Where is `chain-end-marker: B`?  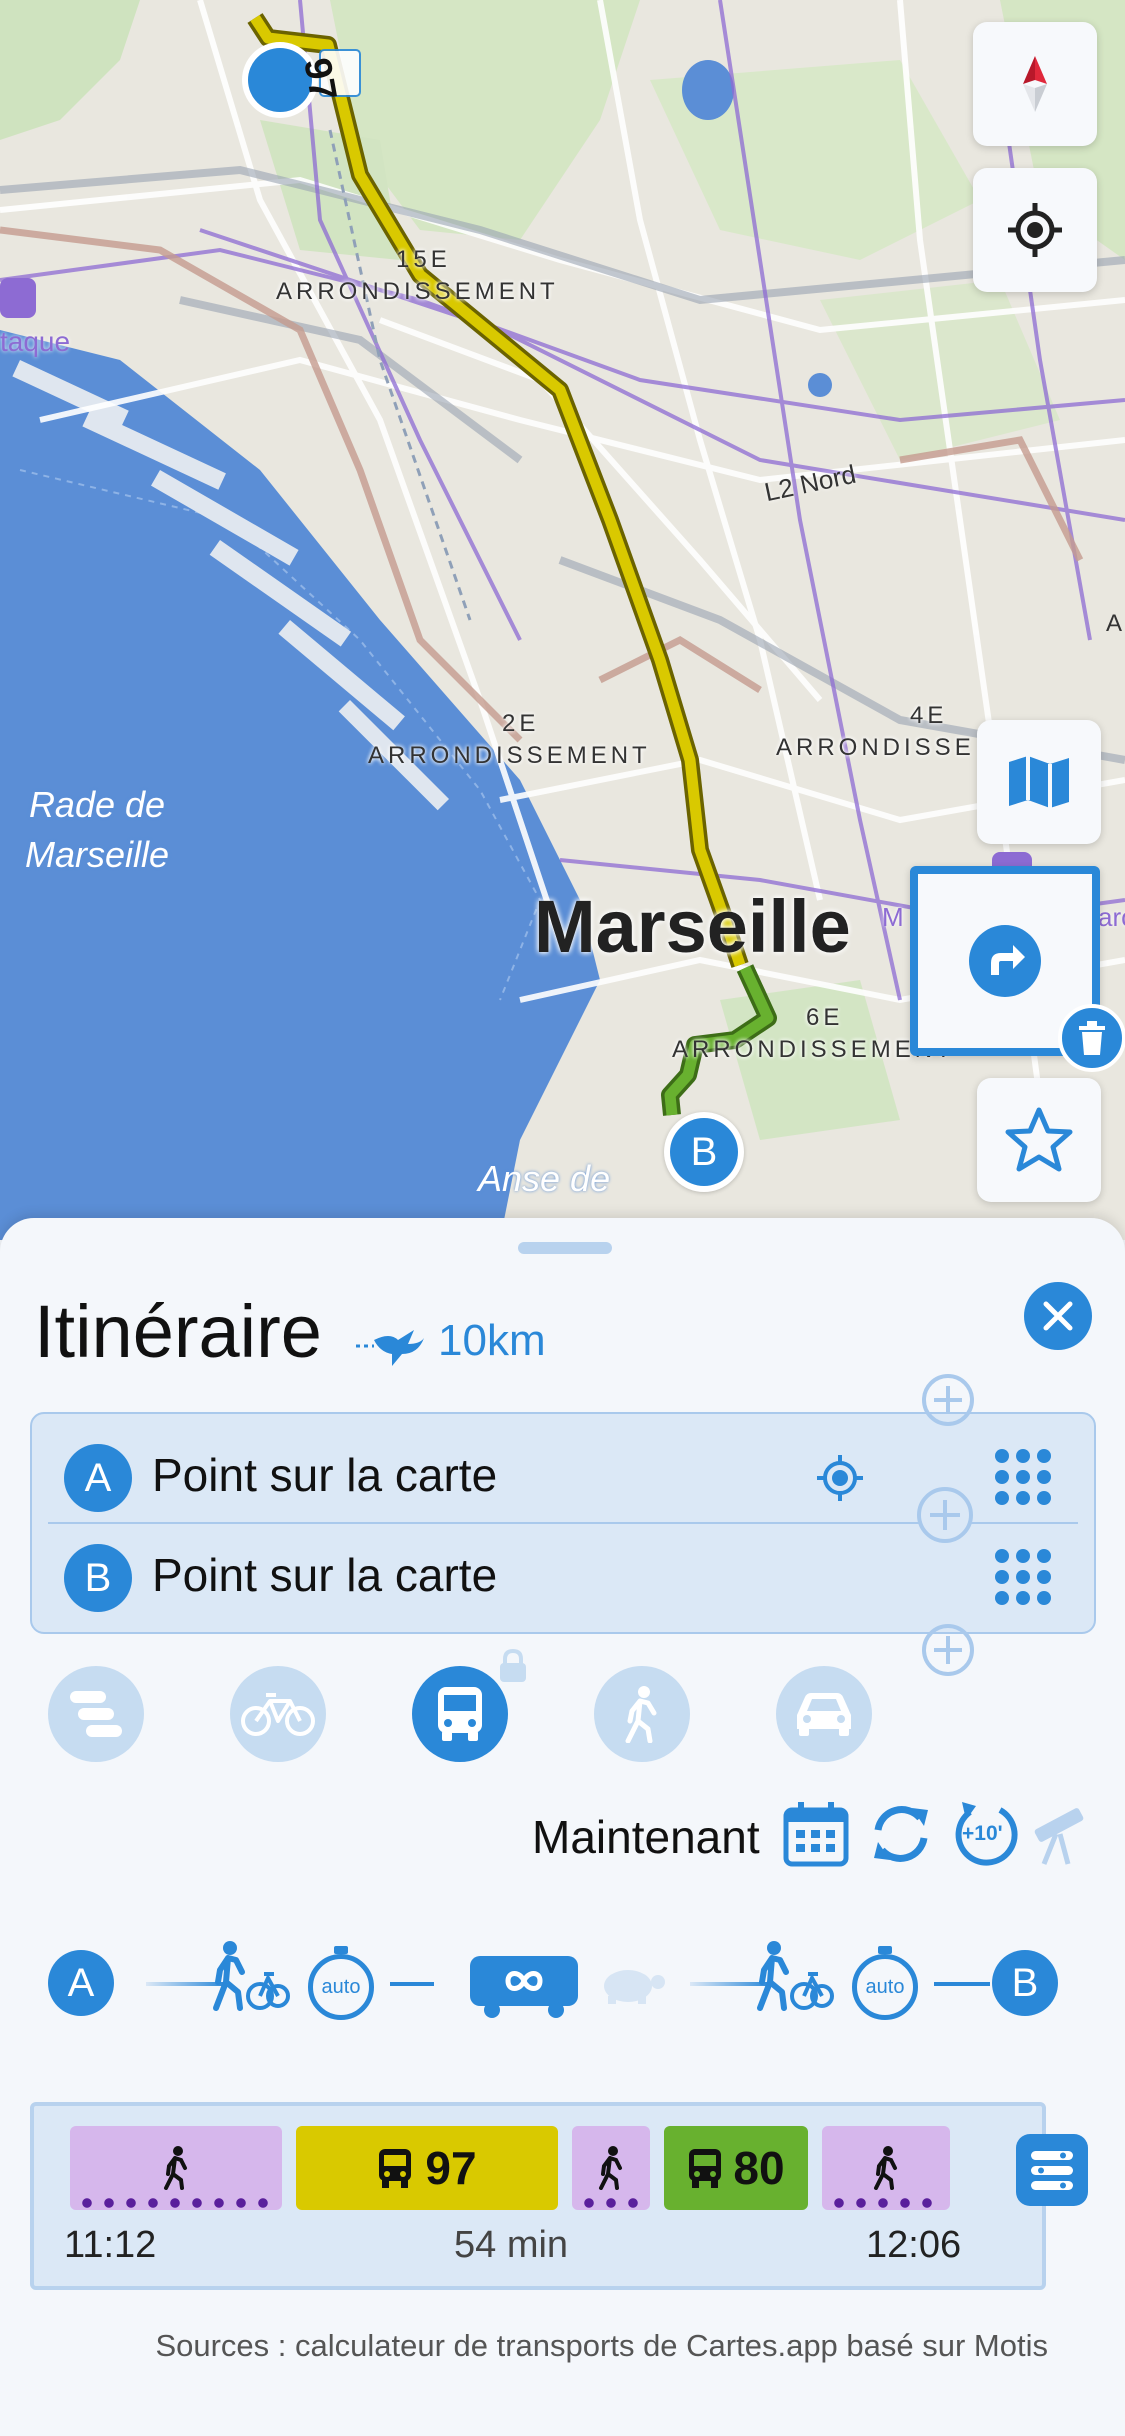
chain-end-marker: B is located at coordinates (1025, 1983).